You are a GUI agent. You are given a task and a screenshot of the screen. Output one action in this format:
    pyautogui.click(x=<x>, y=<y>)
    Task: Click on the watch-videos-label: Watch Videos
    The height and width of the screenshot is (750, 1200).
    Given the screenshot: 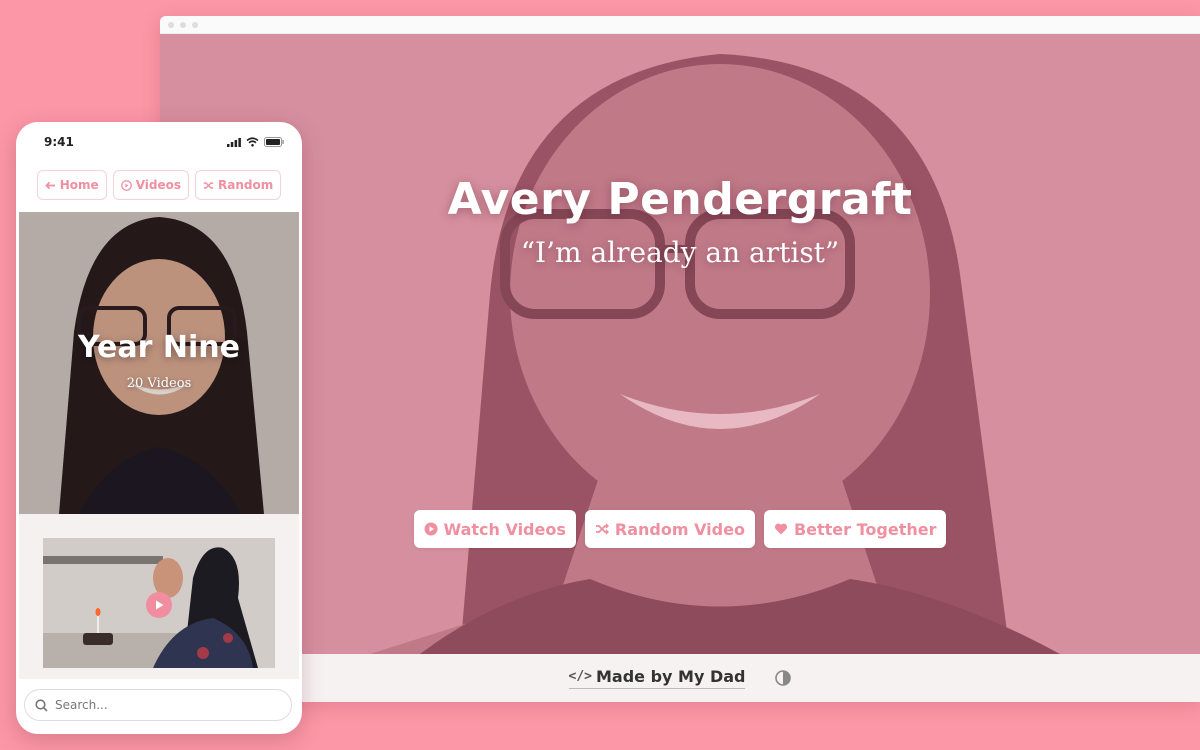 What is the action you would take?
    pyautogui.click(x=504, y=529)
    